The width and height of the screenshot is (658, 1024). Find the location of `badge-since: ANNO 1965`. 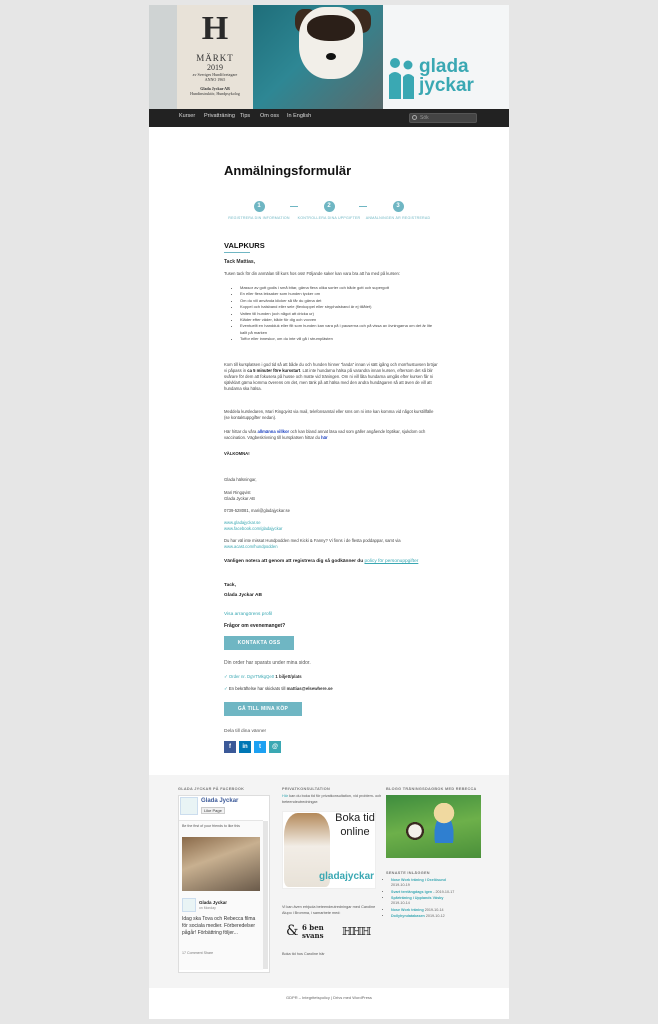

badge-since: ANNO 1965 is located at coordinates (215, 79).